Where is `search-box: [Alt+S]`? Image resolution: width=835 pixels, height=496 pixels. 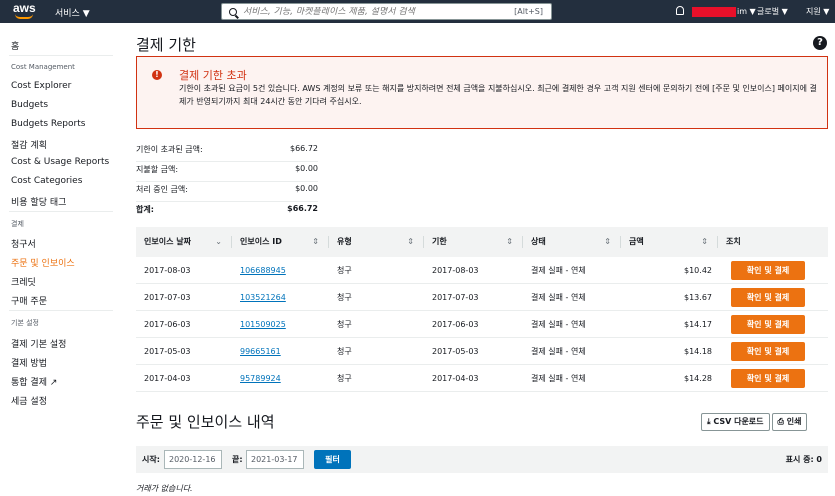 search-box: [Alt+S] is located at coordinates (386, 11).